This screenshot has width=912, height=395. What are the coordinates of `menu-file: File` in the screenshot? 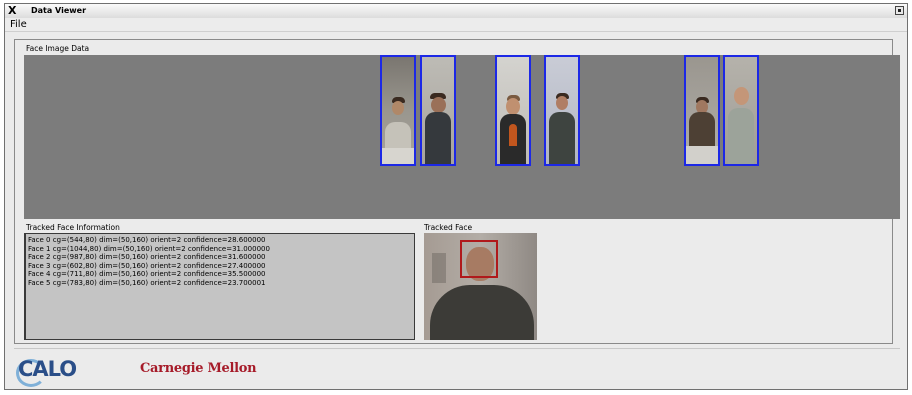 It's located at (18, 24).